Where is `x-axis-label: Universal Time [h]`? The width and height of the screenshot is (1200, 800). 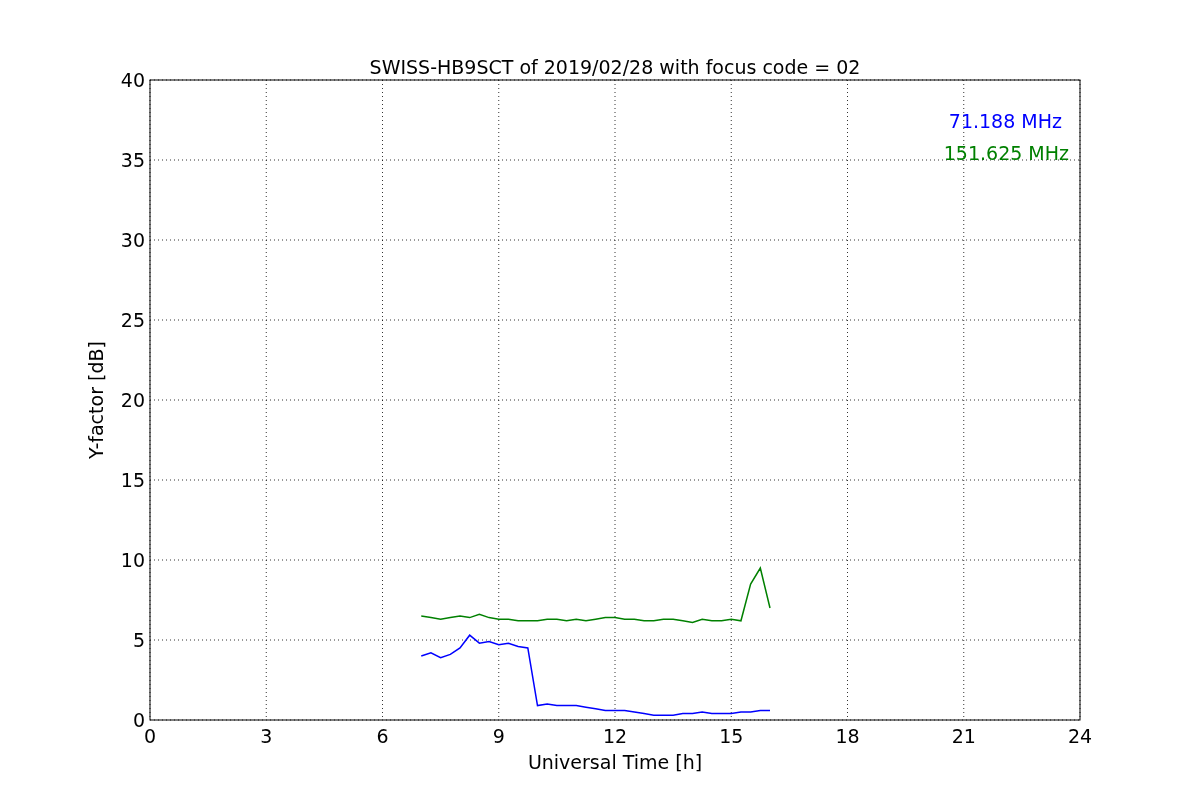 x-axis-label: Universal Time [h] is located at coordinates (615, 762).